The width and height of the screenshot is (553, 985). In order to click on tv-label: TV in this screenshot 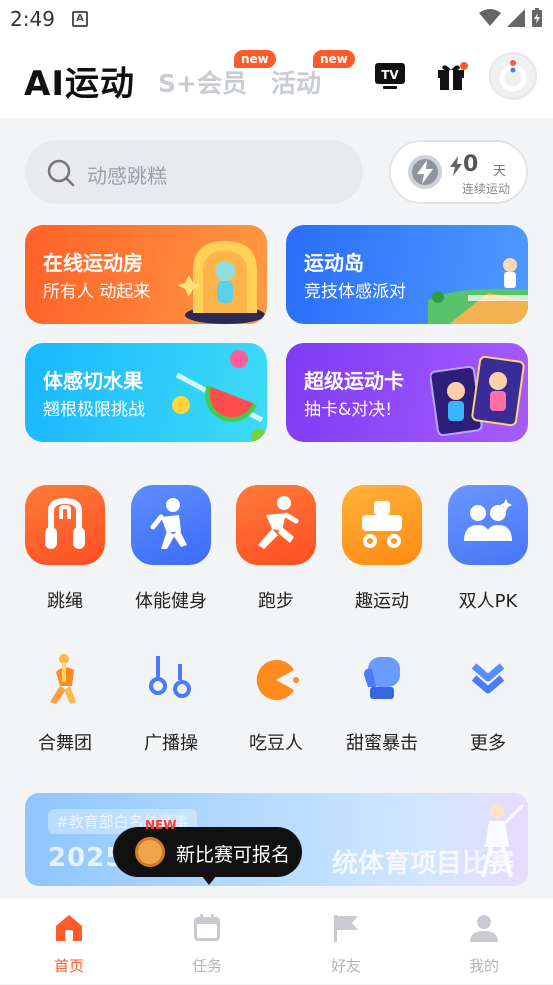, I will do `click(390, 75)`.